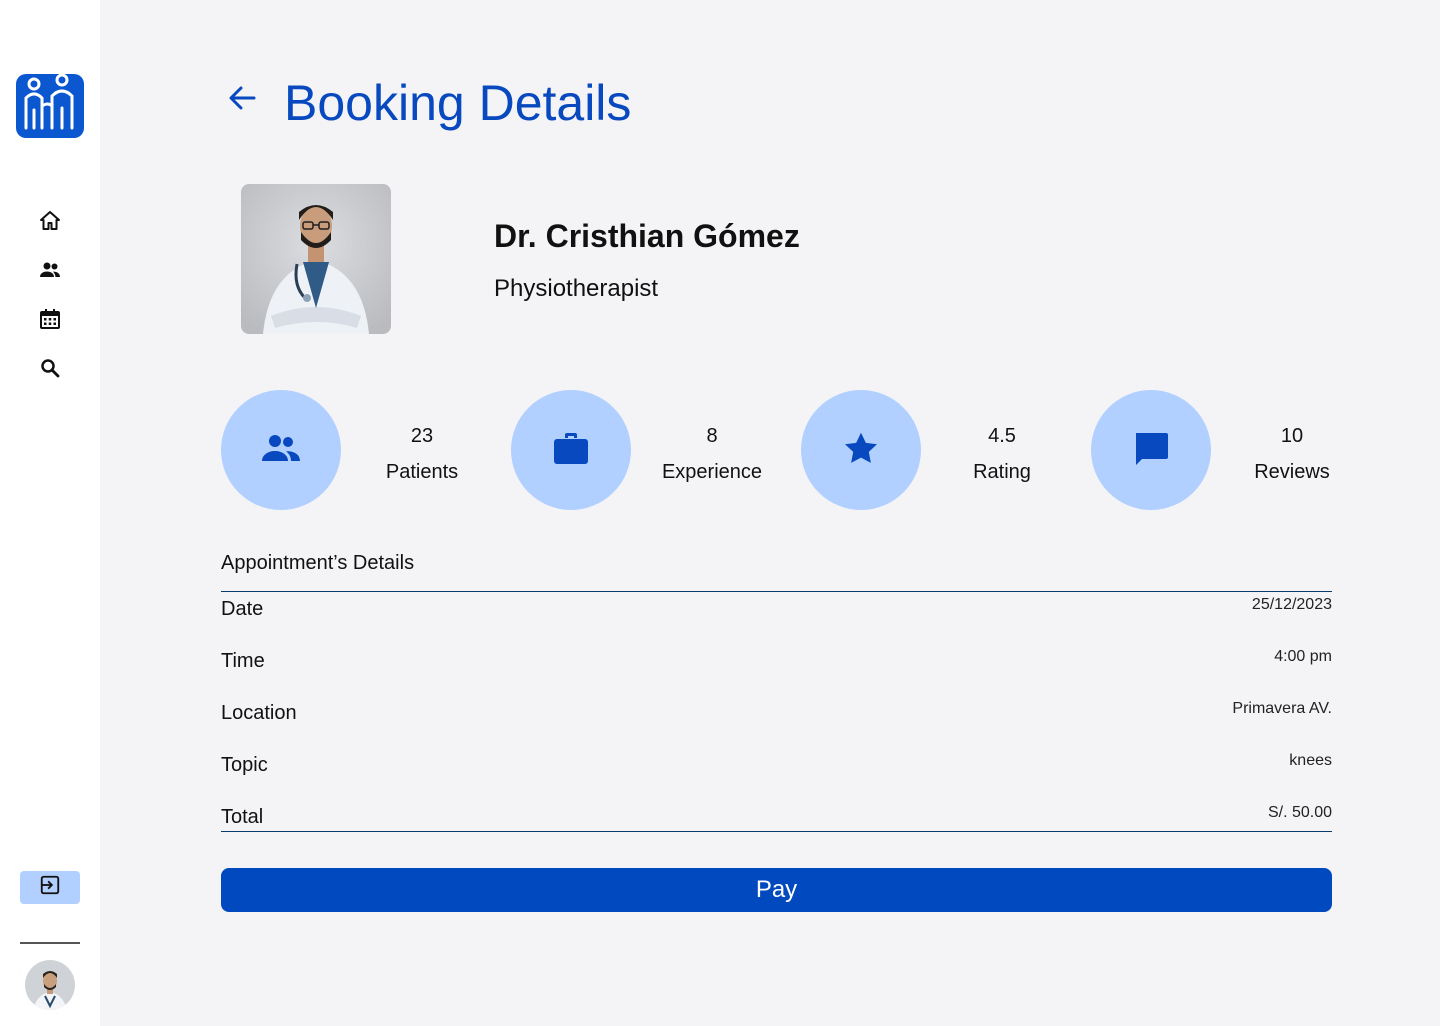  Describe the element at coordinates (1303, 656) in the screenshot. I see `detail-value-time: 4:00 pm` at that location.